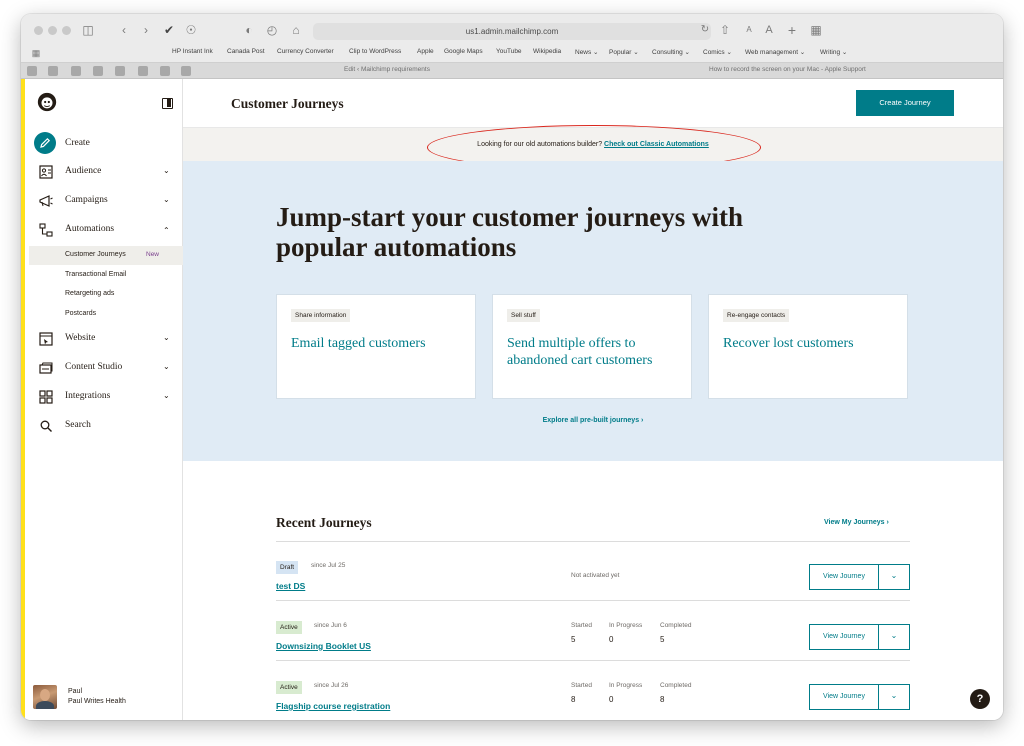  What do you see at coordinates (547, 51) in the screenshot?
I see `bookmark-item: Wikipedia` at bounding box center [547, 51].